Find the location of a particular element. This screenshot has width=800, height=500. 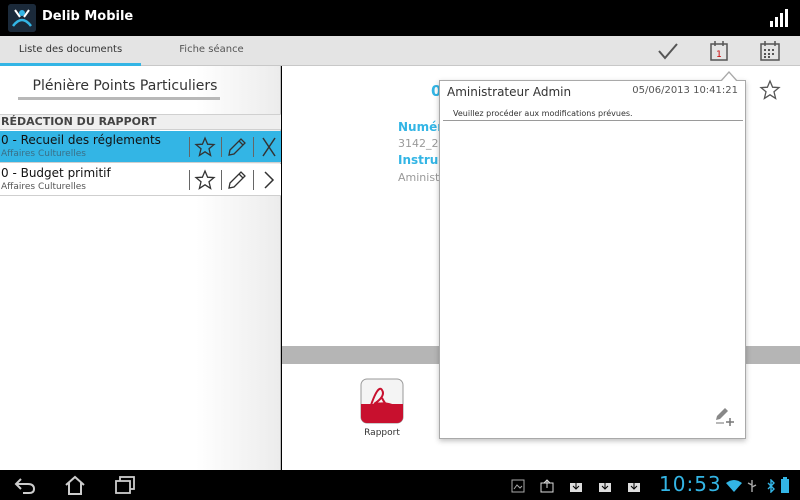

back-icon is located at coordinates (25, 486).